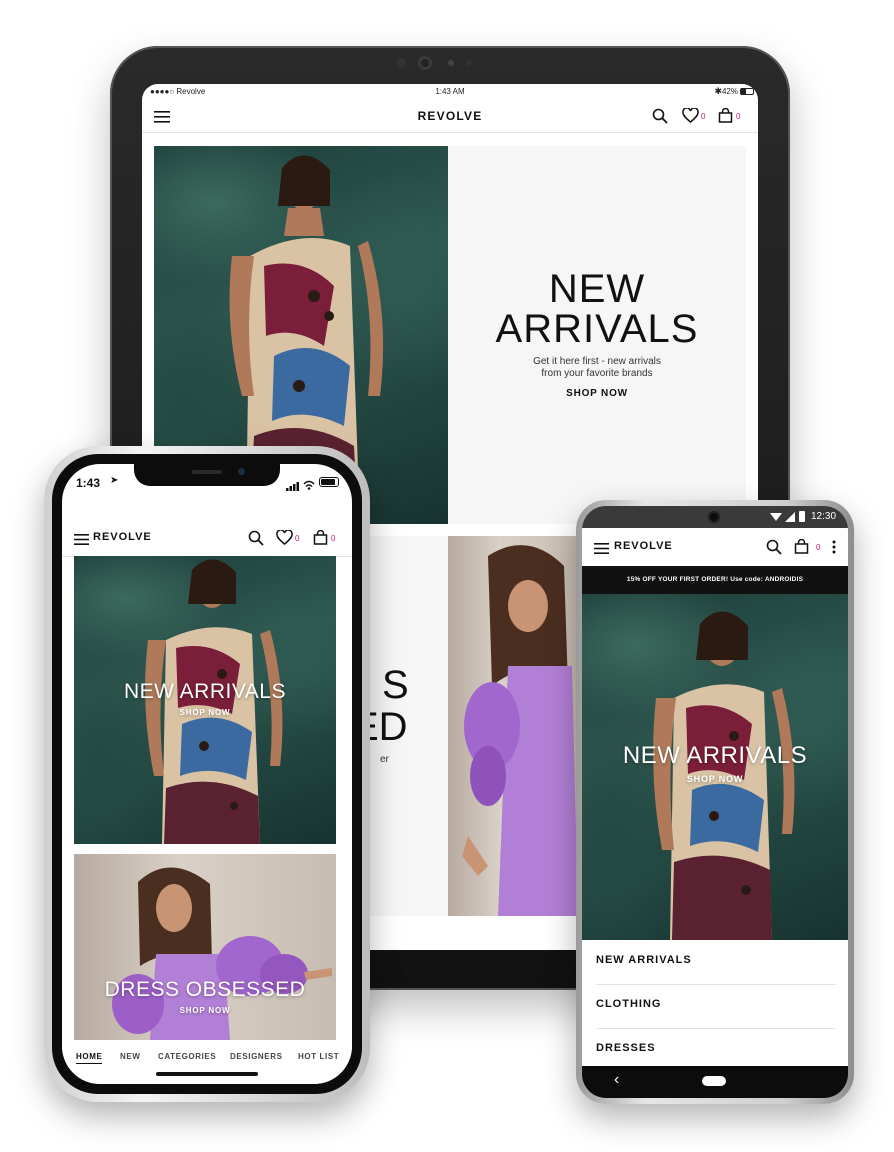 This screenshot has height=1152, width=894. I want to click on home-pill-icon, so click(714, 1081).